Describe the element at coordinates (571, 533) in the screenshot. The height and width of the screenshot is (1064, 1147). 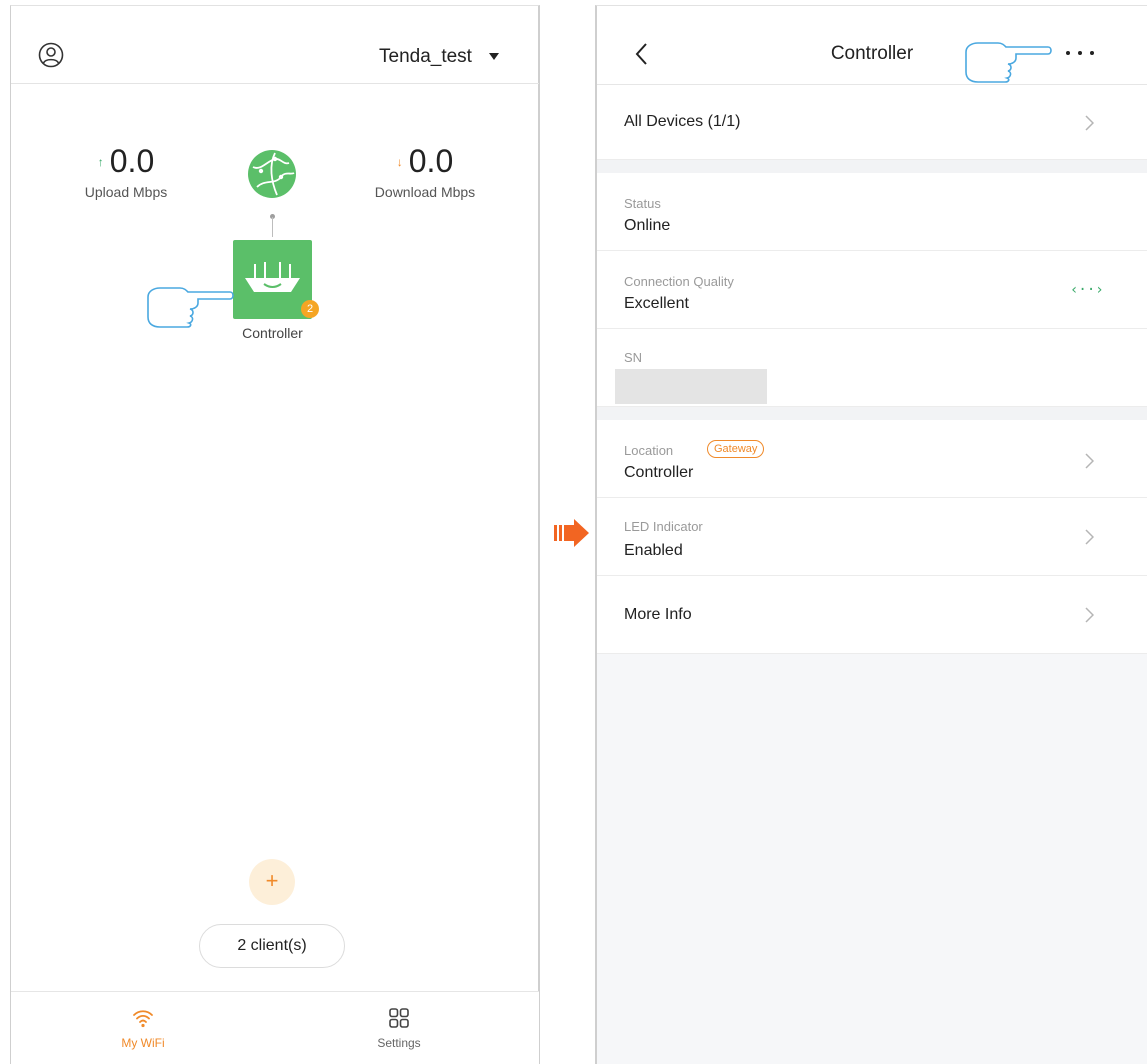
I see `flow-arrow-icon` at that location.